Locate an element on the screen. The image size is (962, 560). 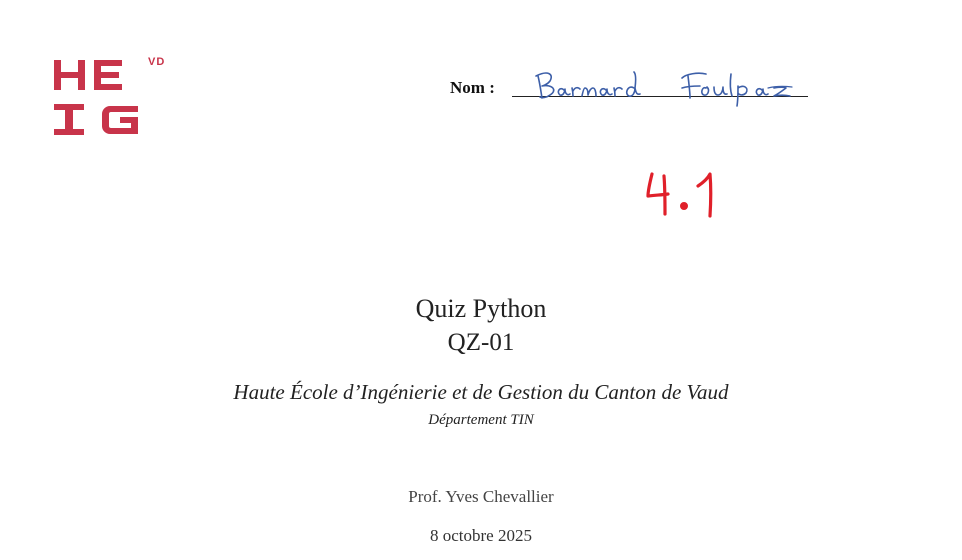
document-title: Quiz Python is located at coordinates (481, 308).